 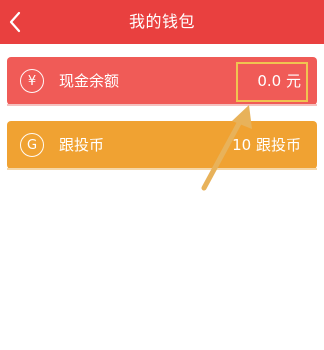 I want to click on follow-coin-card: G 跟投币 10 跟投币, so click(x=162, y=145).